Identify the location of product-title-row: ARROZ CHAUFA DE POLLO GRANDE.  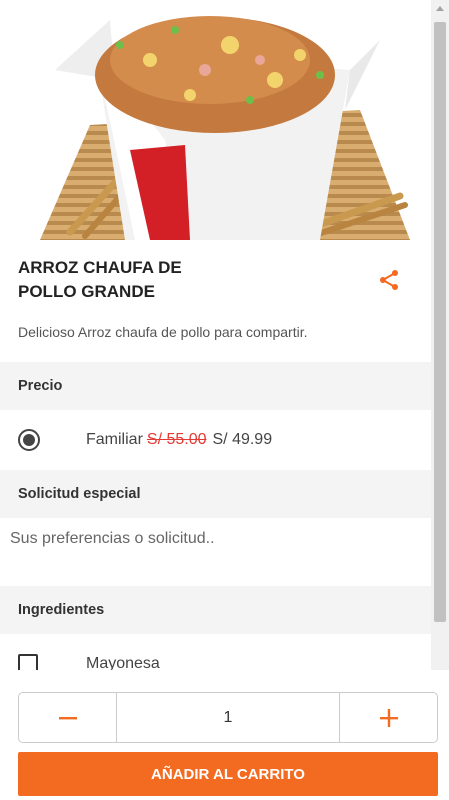
(215, 275).